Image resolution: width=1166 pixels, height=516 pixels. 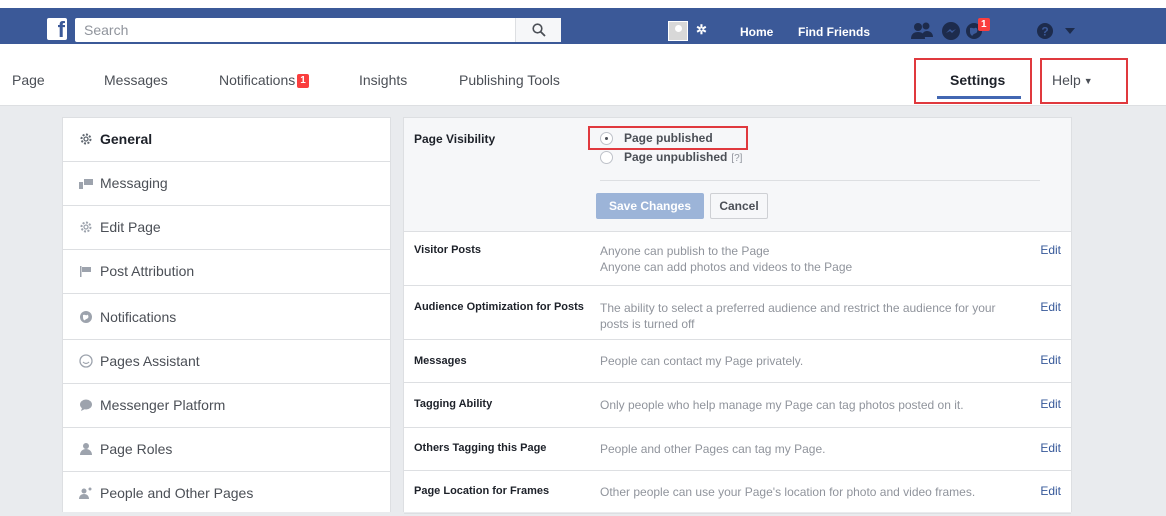 I want to click on search-icon, so click(x=539, y=30).